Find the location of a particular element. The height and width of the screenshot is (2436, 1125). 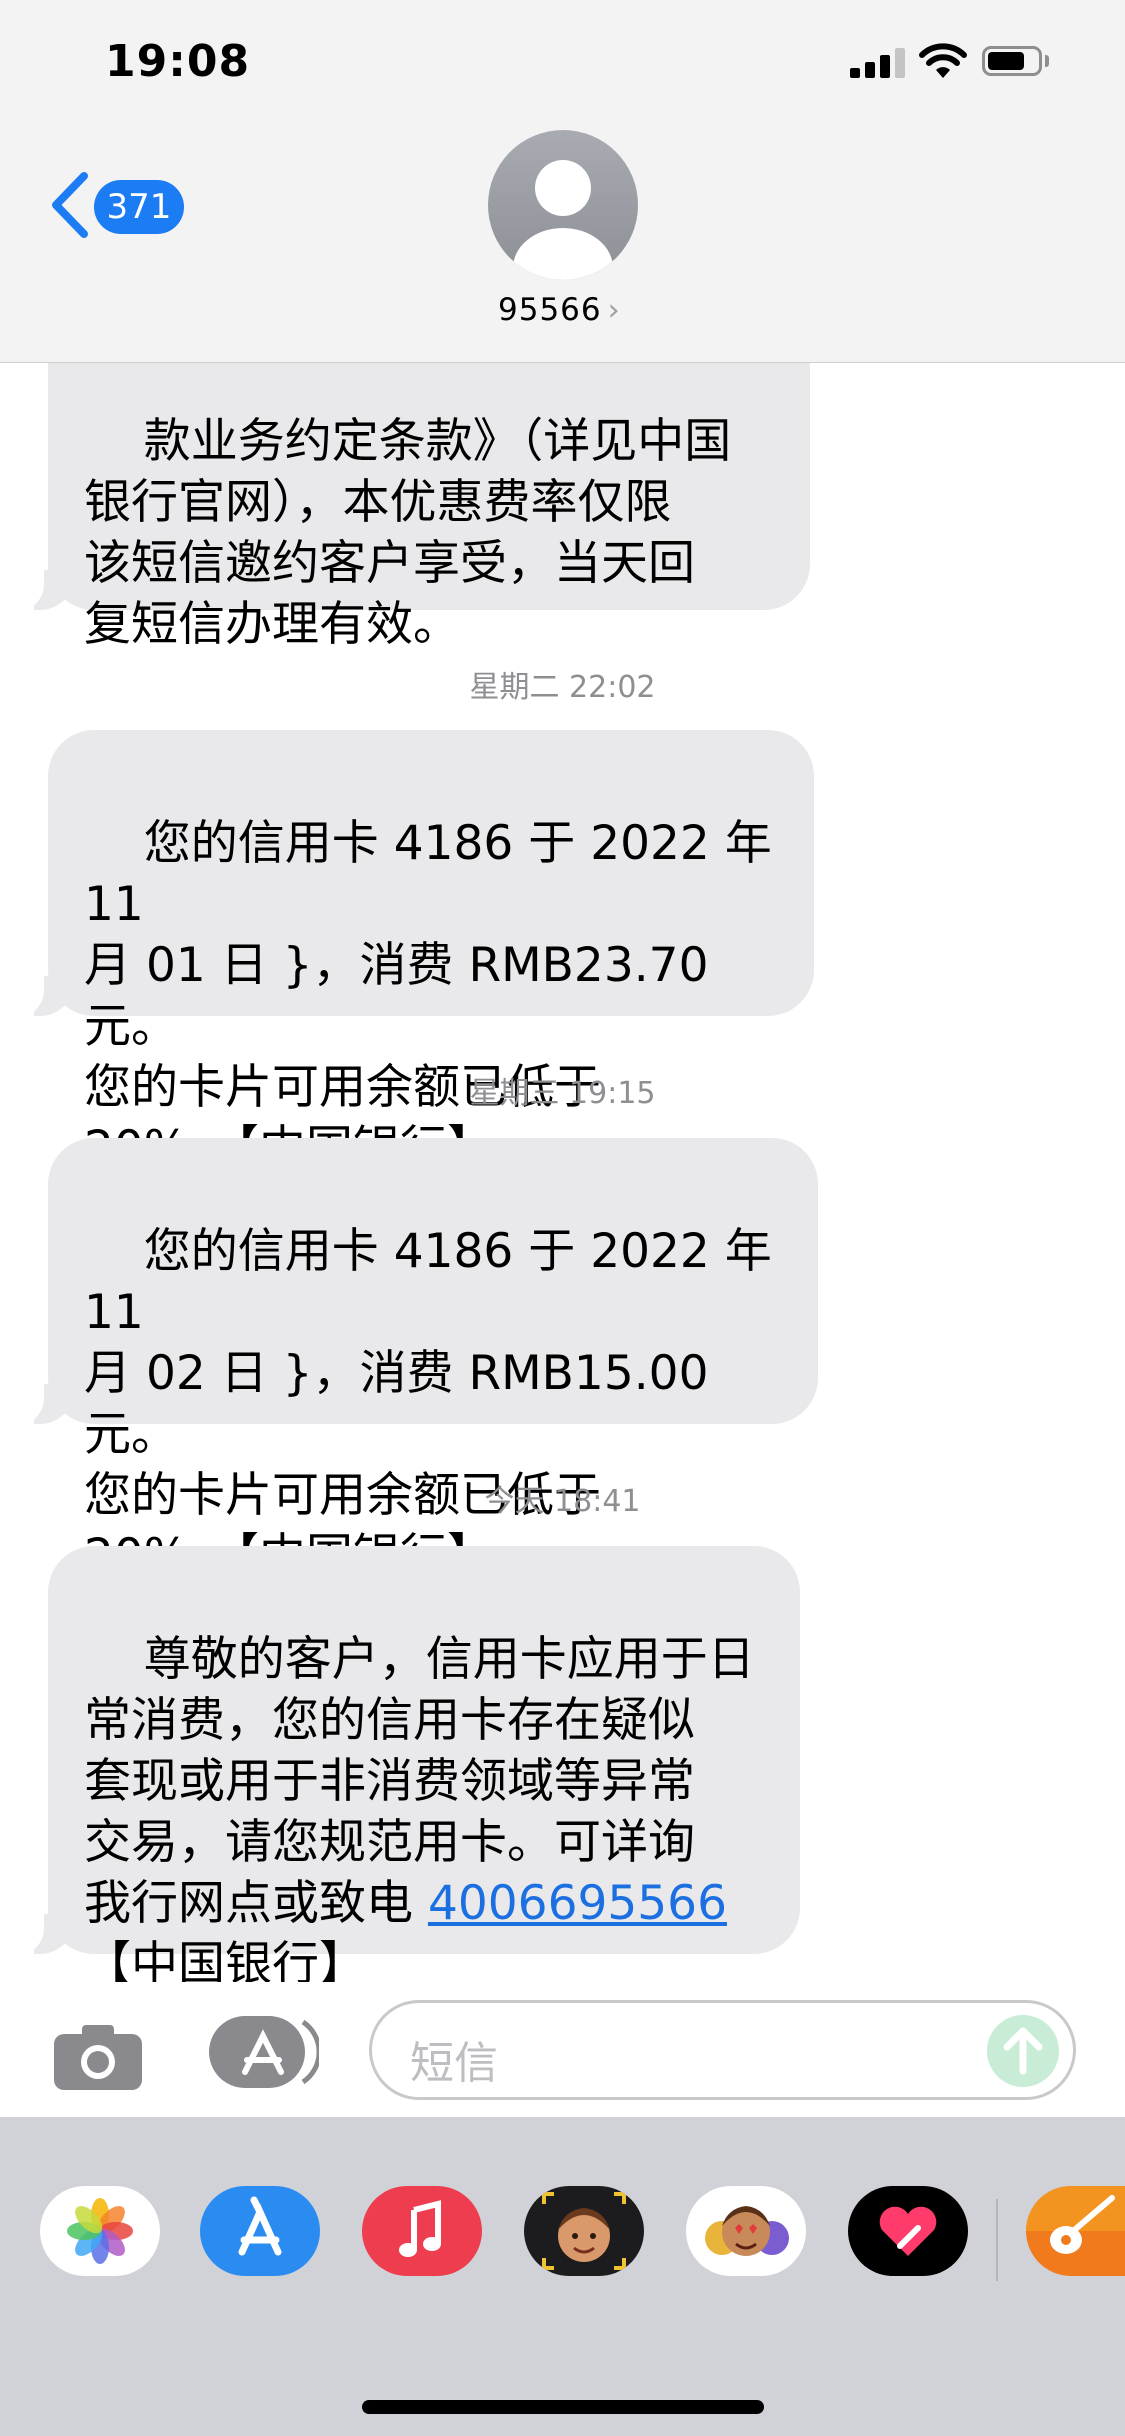

avatar-person-icon is located at coordinates (563, 188).